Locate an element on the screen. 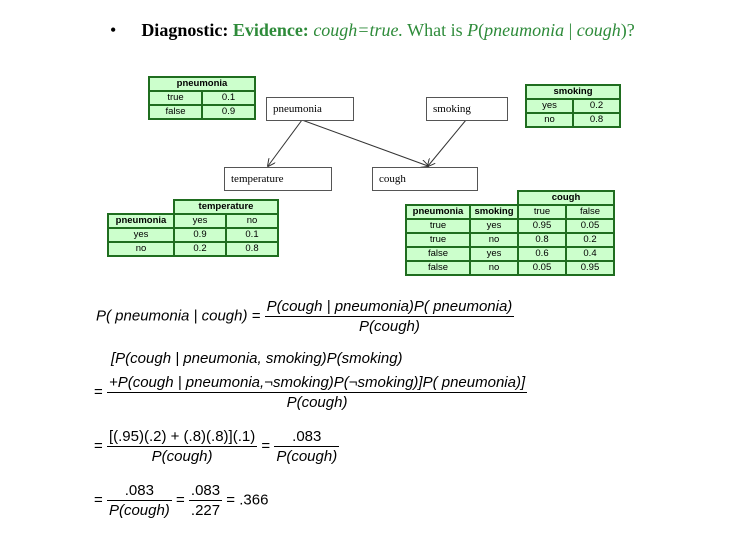  cpt-smoking-title: smoking is located at coordinates (573, 92).